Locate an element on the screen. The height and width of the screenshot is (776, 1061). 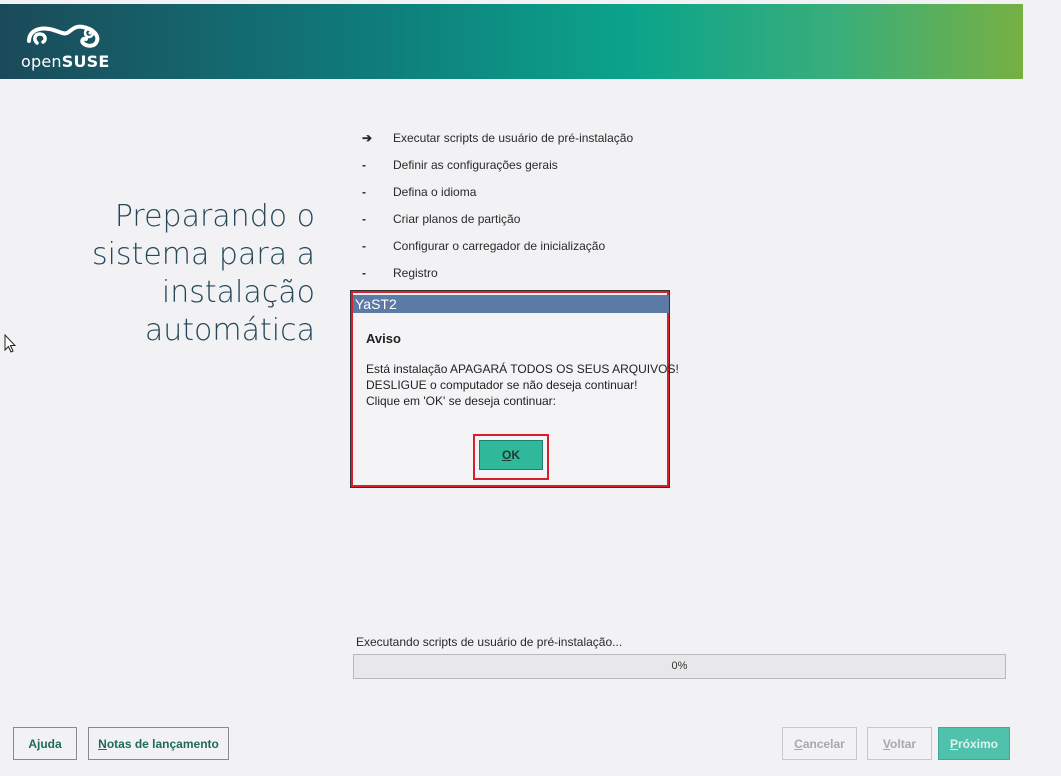
logo-text-open: open is located at coordinates (41, 61).